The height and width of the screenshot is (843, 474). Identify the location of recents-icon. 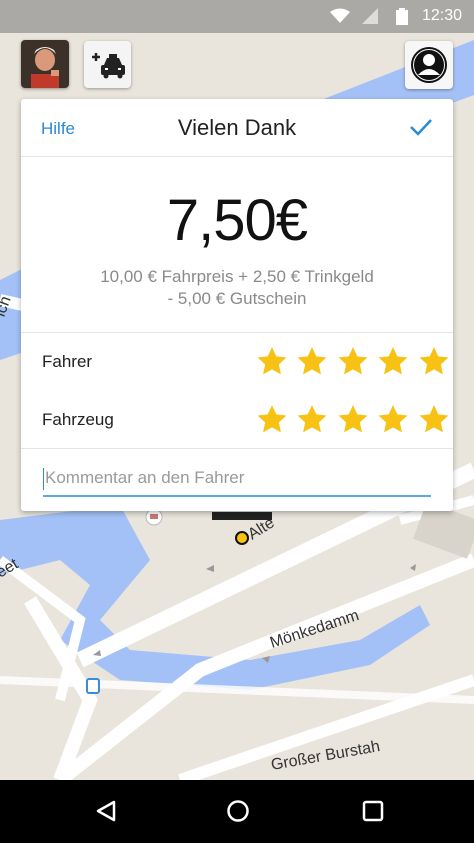
(373, 811).